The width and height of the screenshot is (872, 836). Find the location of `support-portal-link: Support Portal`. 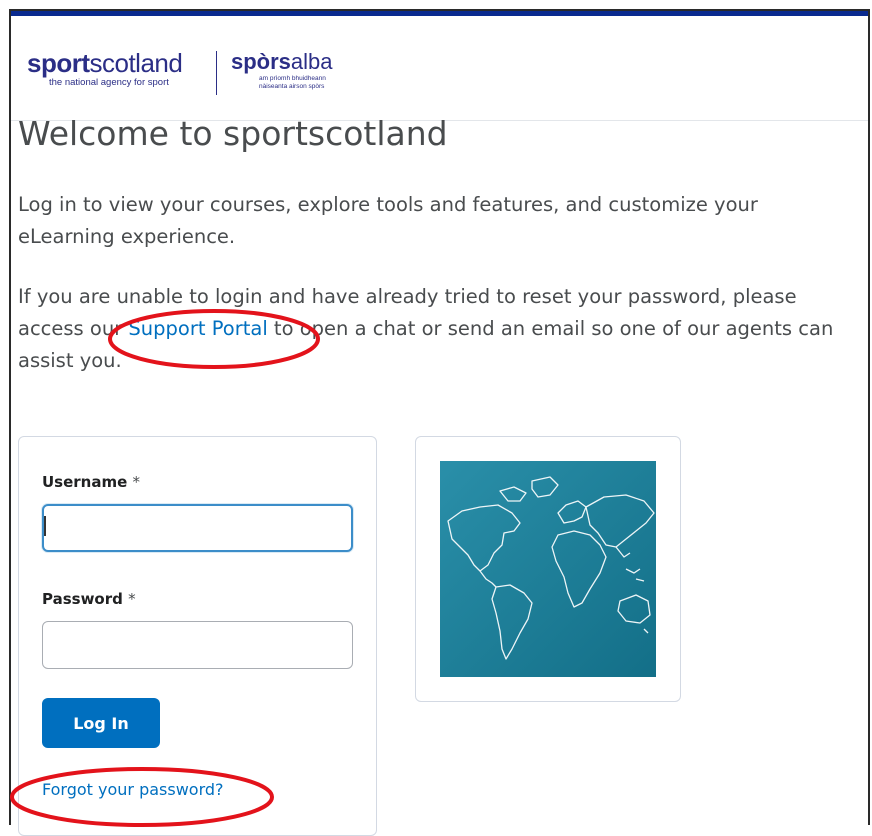

support-portal-link: Support Portal is located at coordinates (197, 328).